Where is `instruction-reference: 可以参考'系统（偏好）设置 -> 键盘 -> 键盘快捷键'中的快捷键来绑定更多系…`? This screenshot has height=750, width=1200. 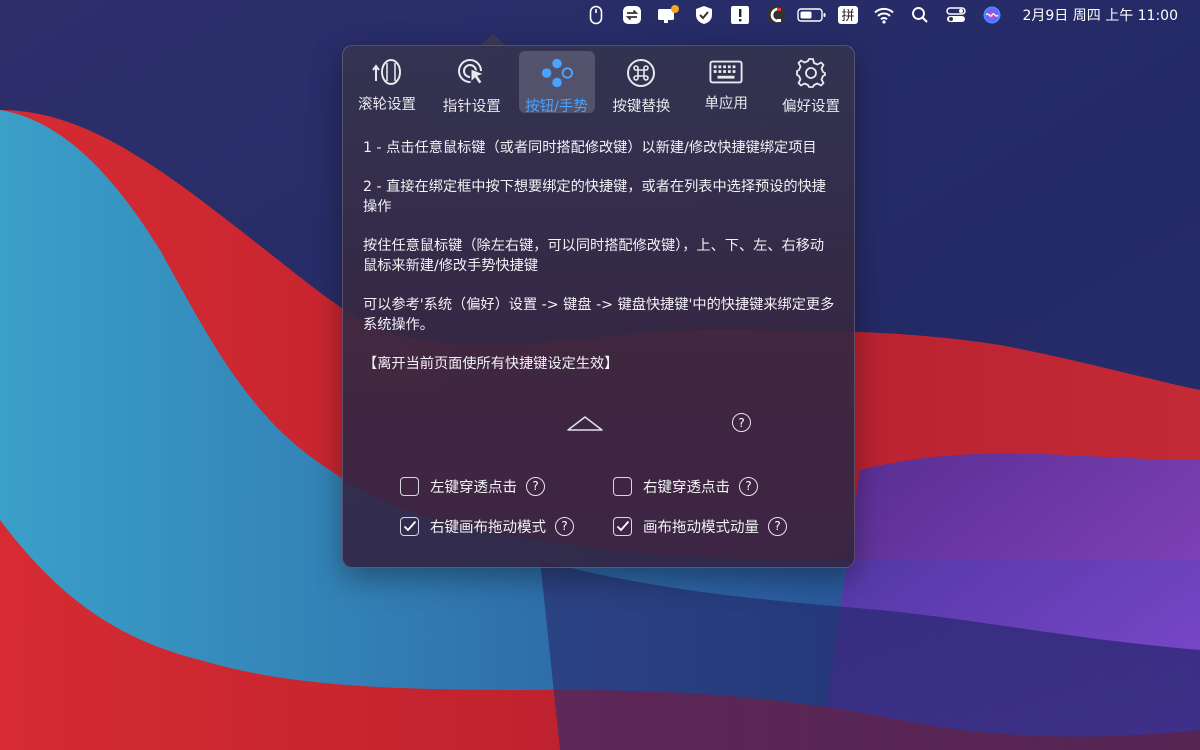 instruction-reference: 可以参考'系统（偏好）设置 -> 键盘 -> 键盘快捷键'中的快捷键来绑定更多系… is located at coordinates (599, 315).